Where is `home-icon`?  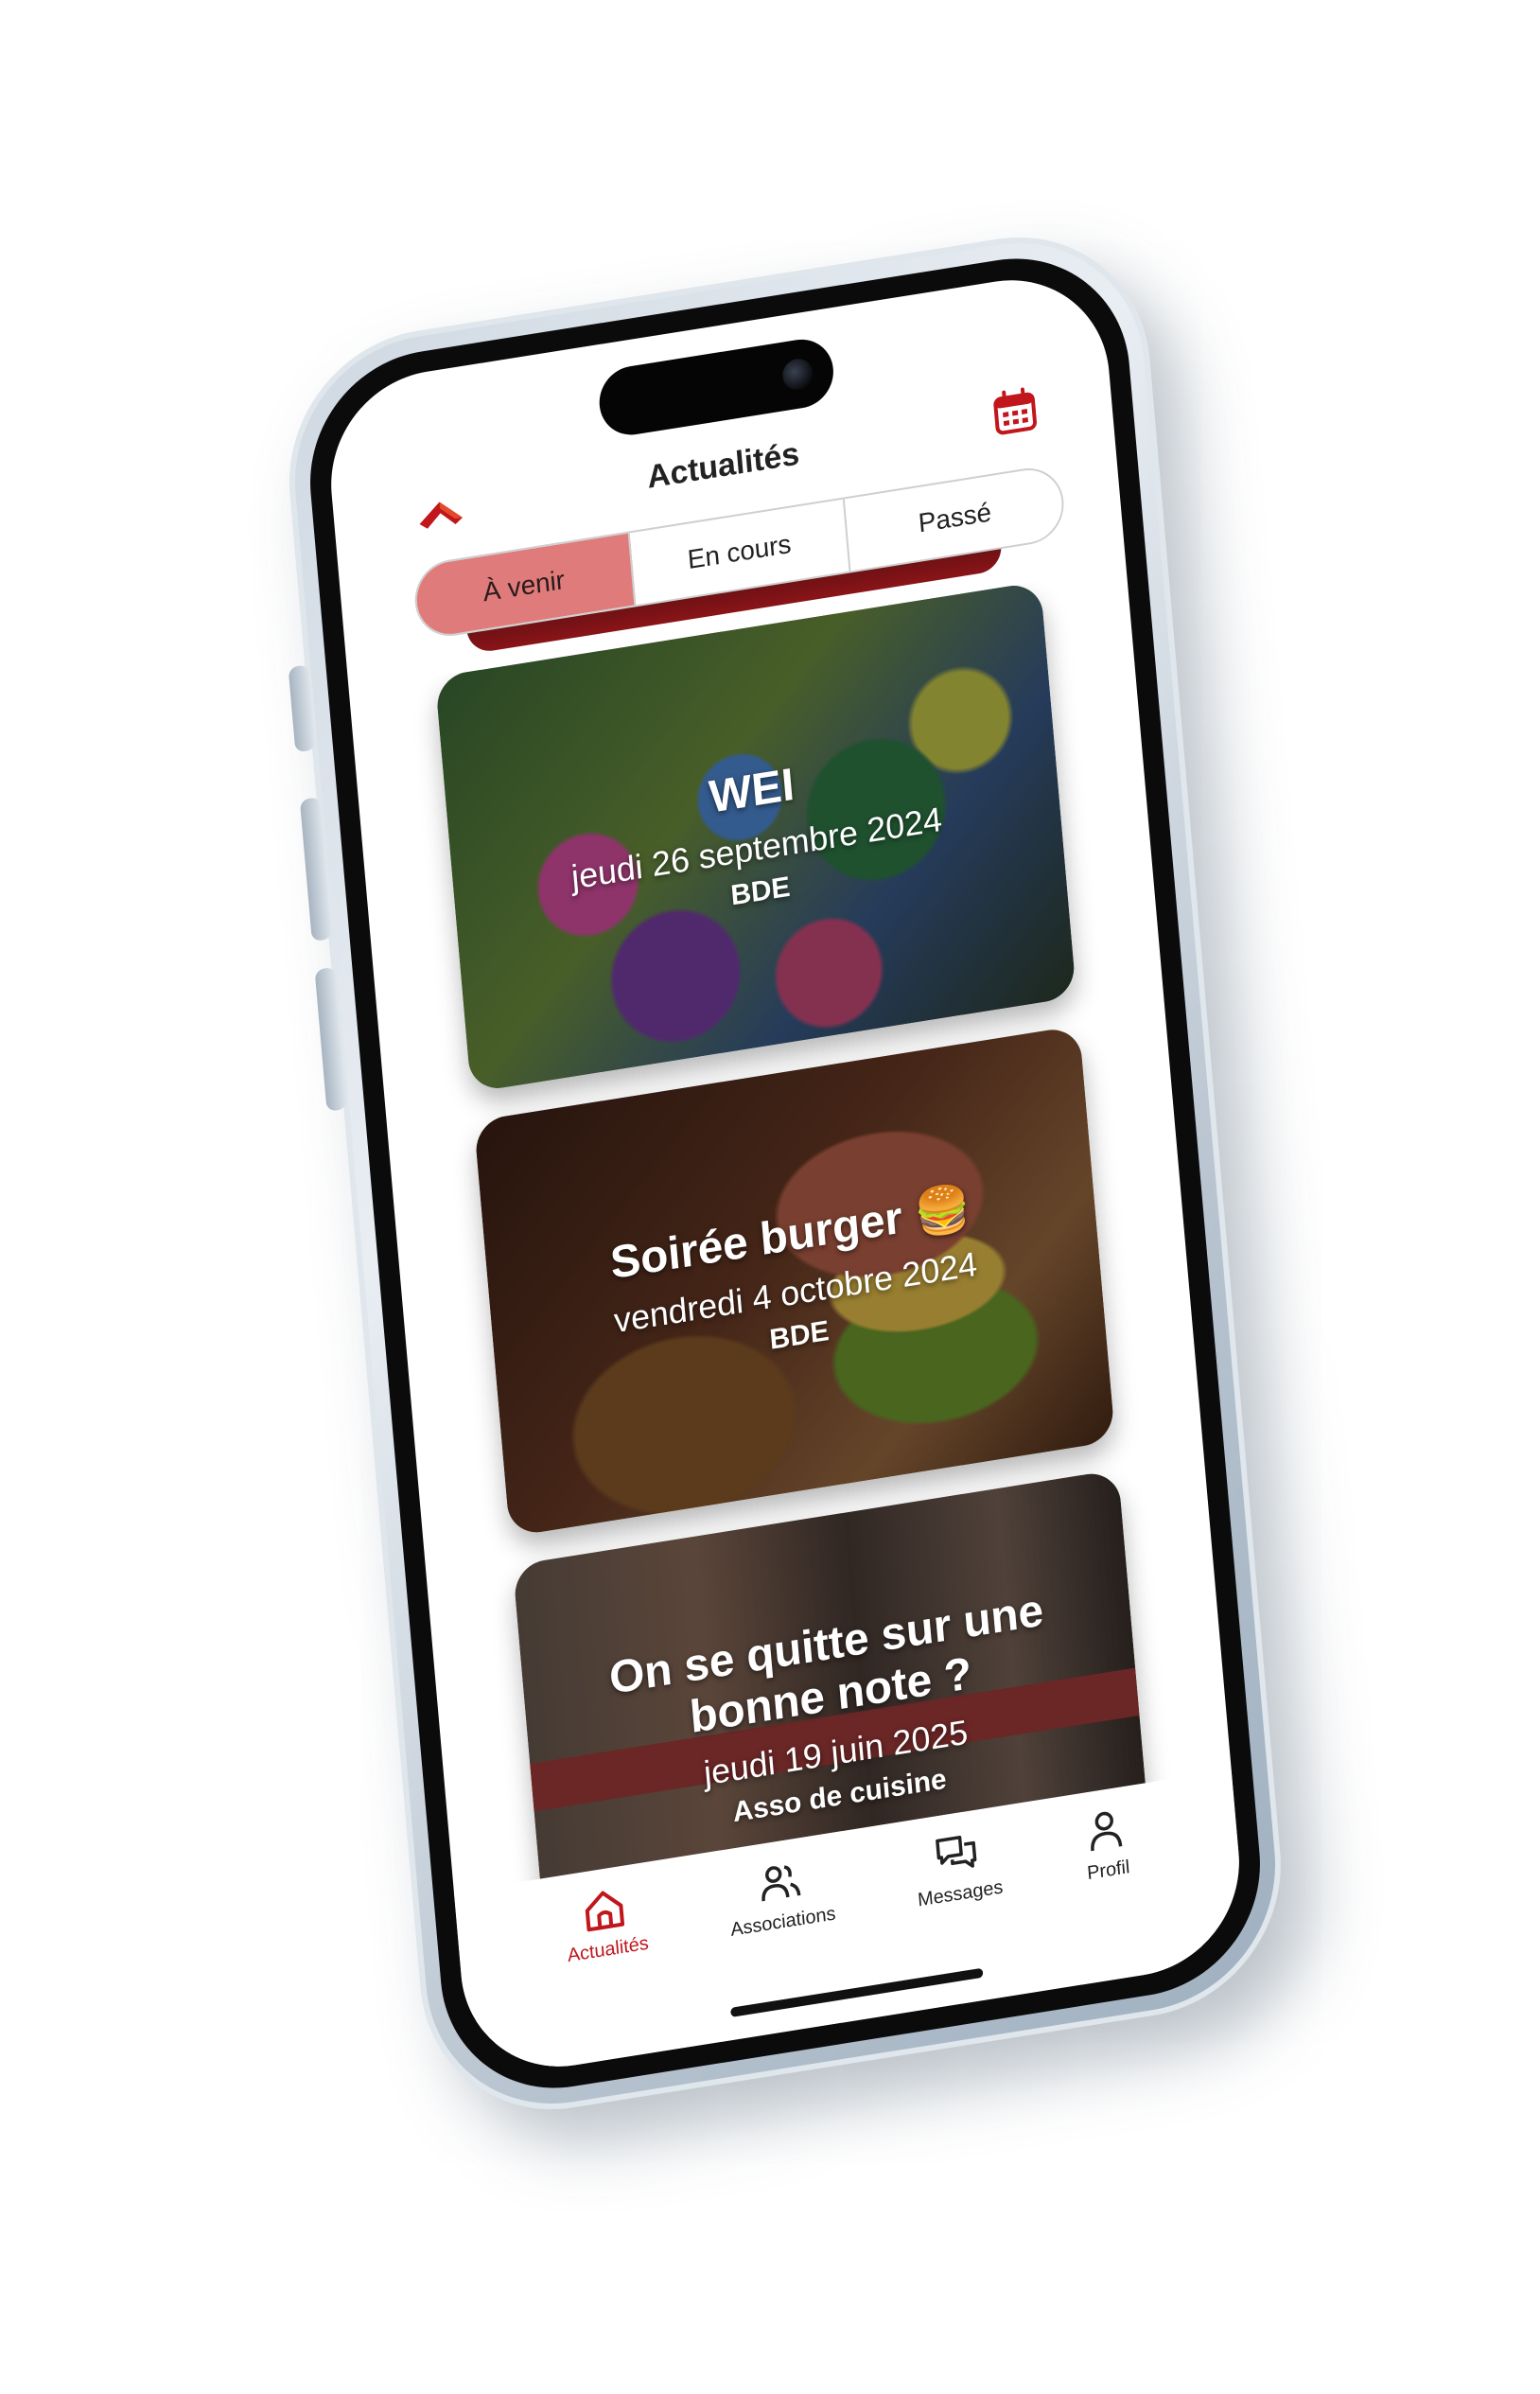 home-icon is located at coordinates (605, 1911).